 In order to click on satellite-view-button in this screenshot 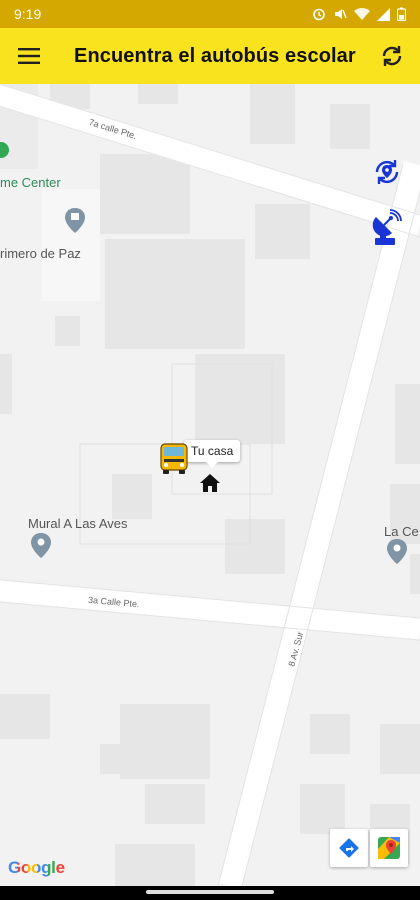, I will do `click(387, 228)`.